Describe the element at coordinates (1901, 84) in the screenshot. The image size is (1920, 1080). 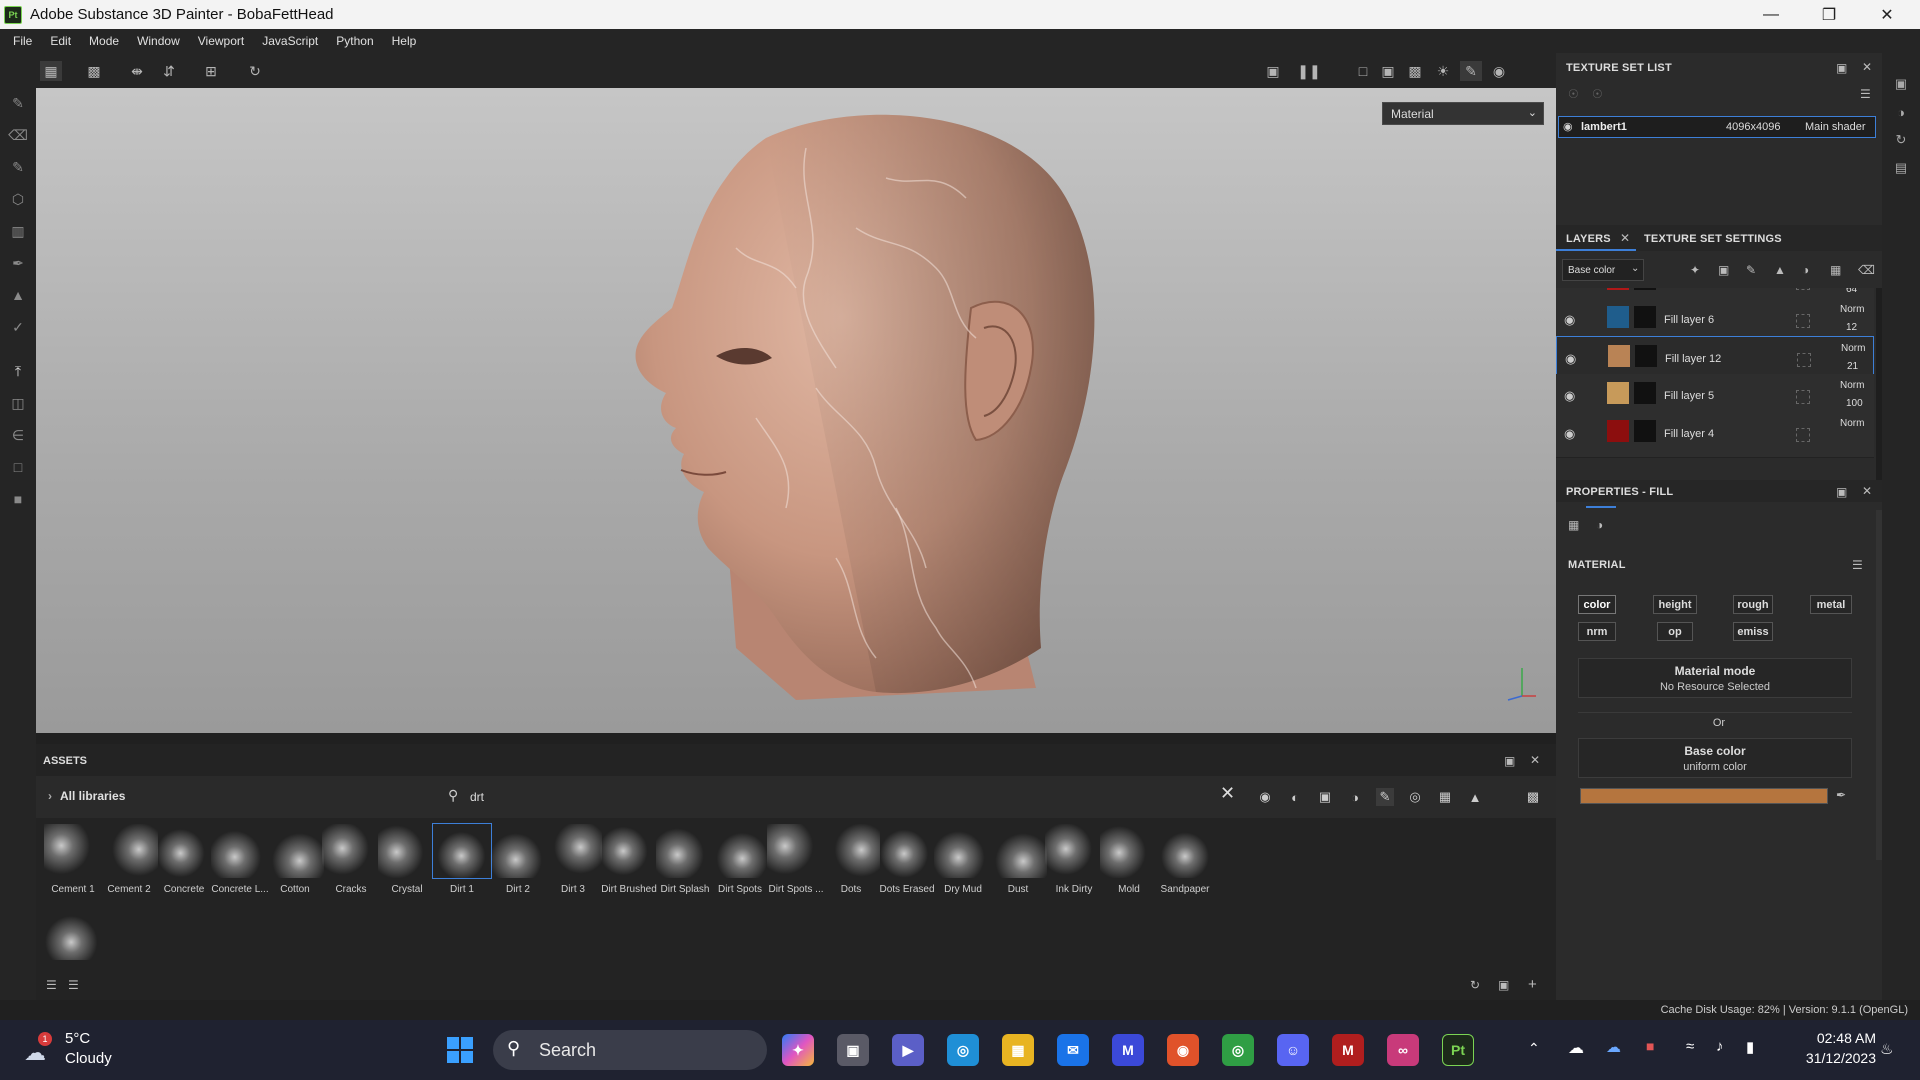
I see `texture-set-list-icon: ▣` at that location.